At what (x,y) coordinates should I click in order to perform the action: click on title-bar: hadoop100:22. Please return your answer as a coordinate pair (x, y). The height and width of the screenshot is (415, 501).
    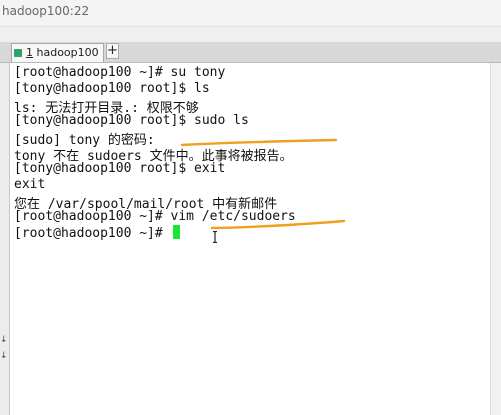
    Looking at the image, I should click on (250, 13).